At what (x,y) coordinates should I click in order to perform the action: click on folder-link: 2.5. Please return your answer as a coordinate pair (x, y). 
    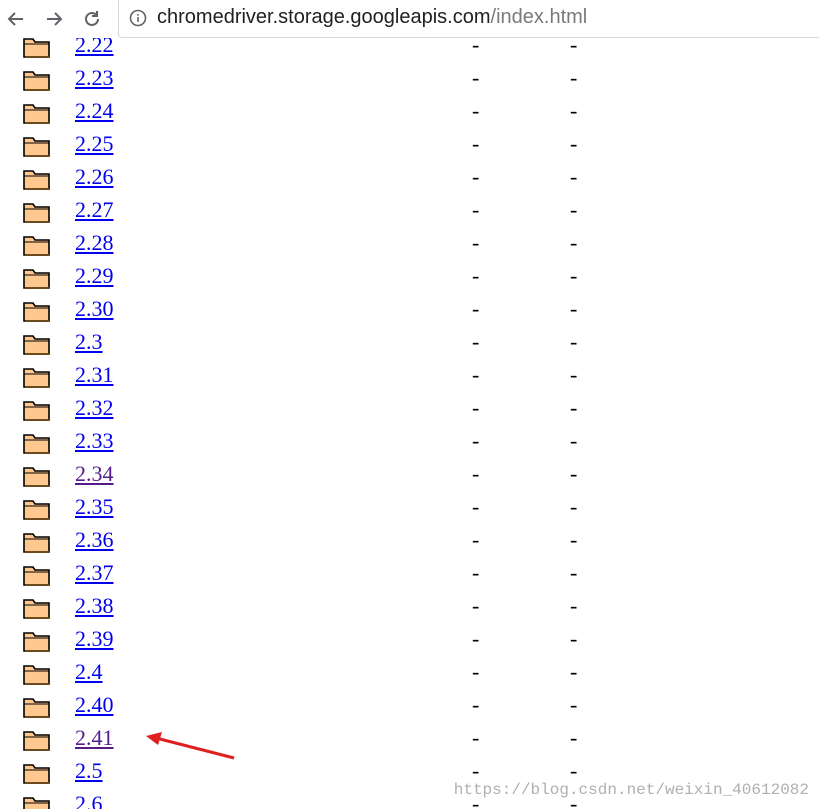
    Looking at the image, I should click on (89, 771).